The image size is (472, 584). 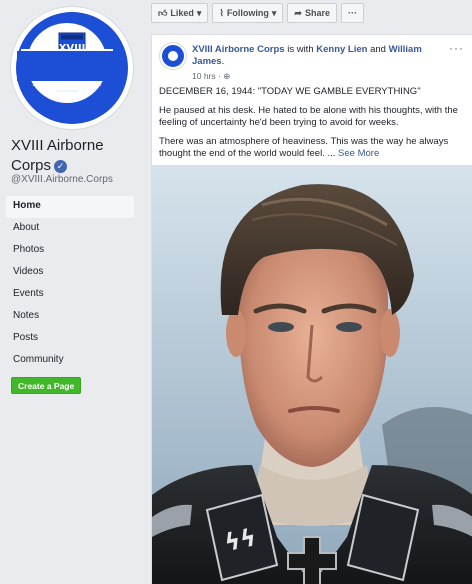 What do you see at coordinates (70, 229) in the screenshot?
I see `nav-item-about: About` at bounding box center [70, 229].